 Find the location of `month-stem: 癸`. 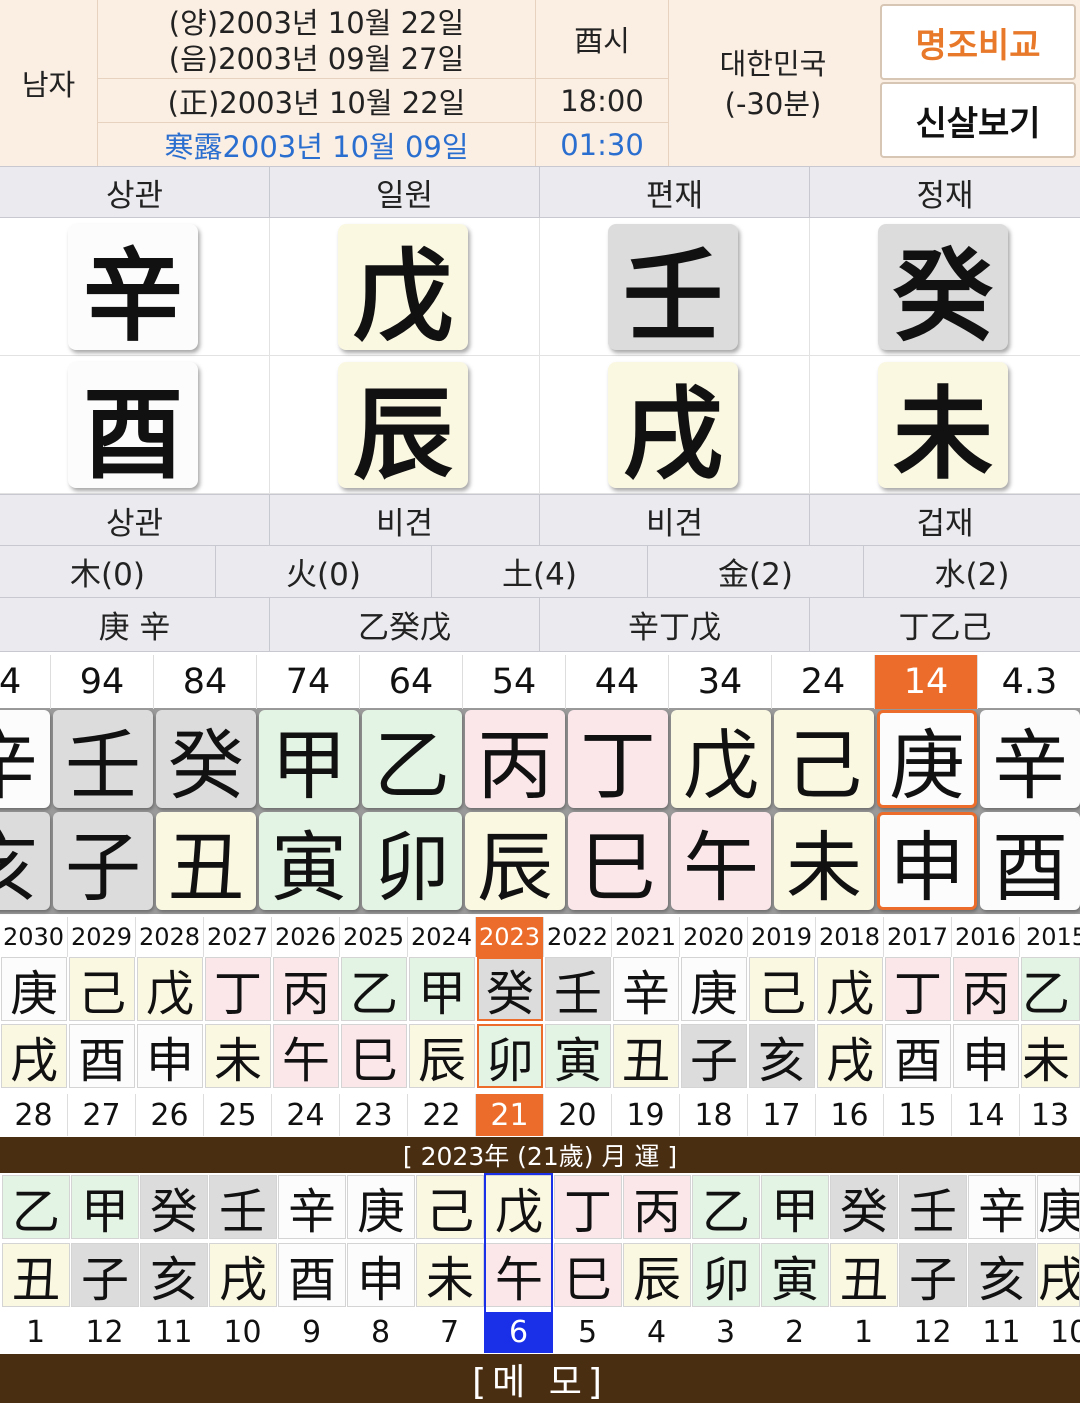

month-stem: 癸 is located at coordinates (174, 1207).